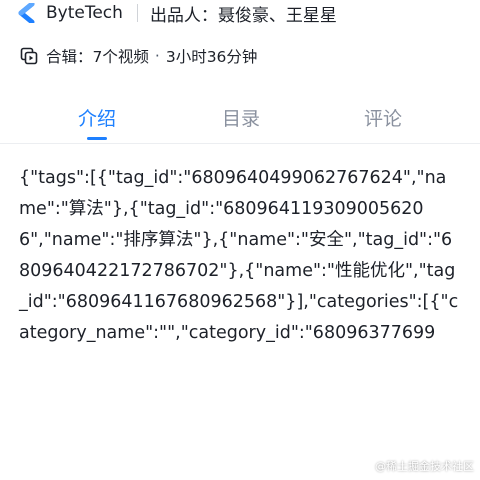  I want to click on brand-name: ByteTech, so click(84, 13).